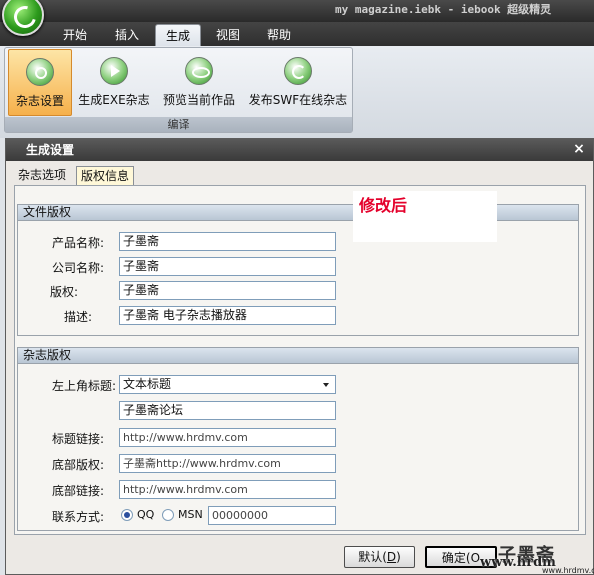 This screenshot has width=594, height=575. Describe the element at coordinates (227, 266) in the screenshot. I see `company-name-input: 子墨斋` at that location.